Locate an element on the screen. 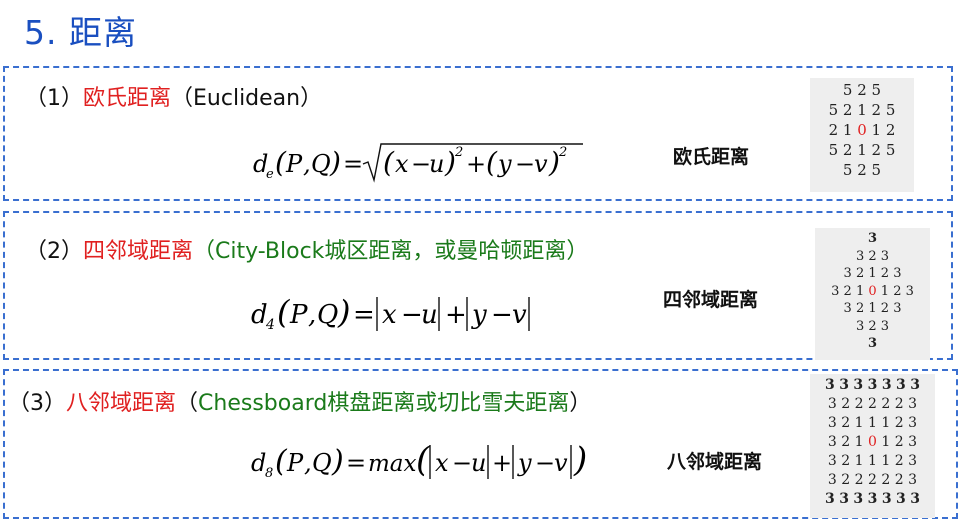  section-subtitle: Chessboard棋盘距离或切比雪夫距离 is located at coordinates (384, 403).